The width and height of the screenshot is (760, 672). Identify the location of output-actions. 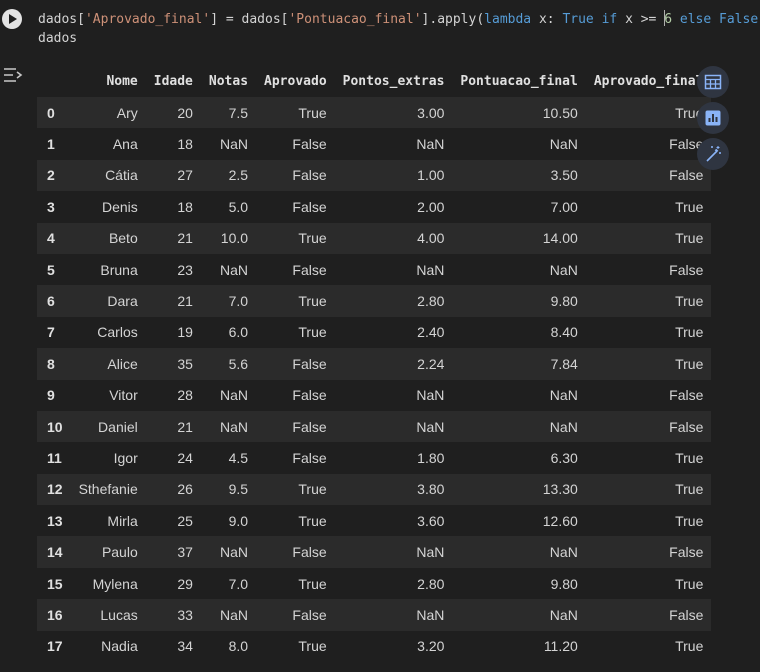
(714, 120).